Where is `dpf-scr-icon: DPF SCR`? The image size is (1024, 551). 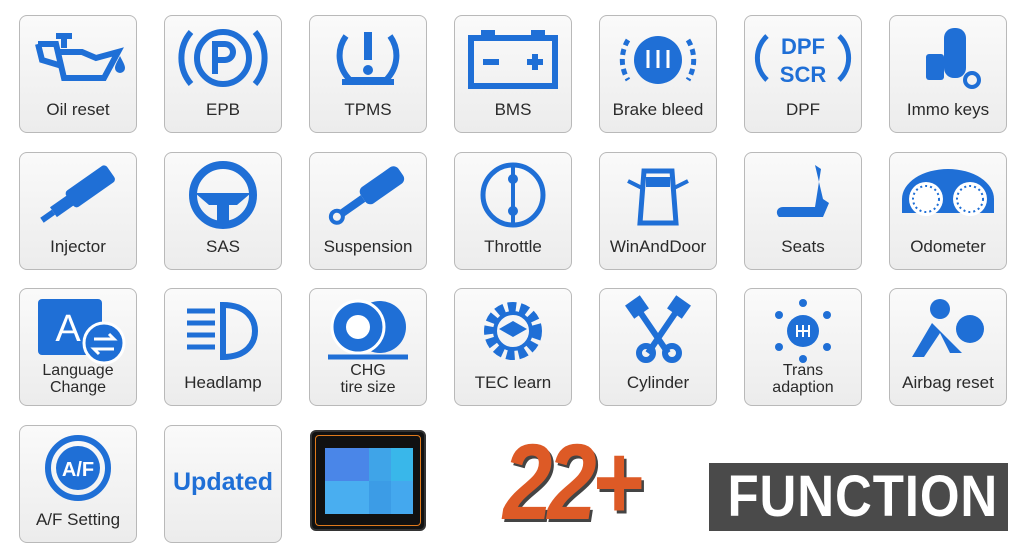
dpf-scr-icon: DPF SCR is located at coordinates (803, 58).